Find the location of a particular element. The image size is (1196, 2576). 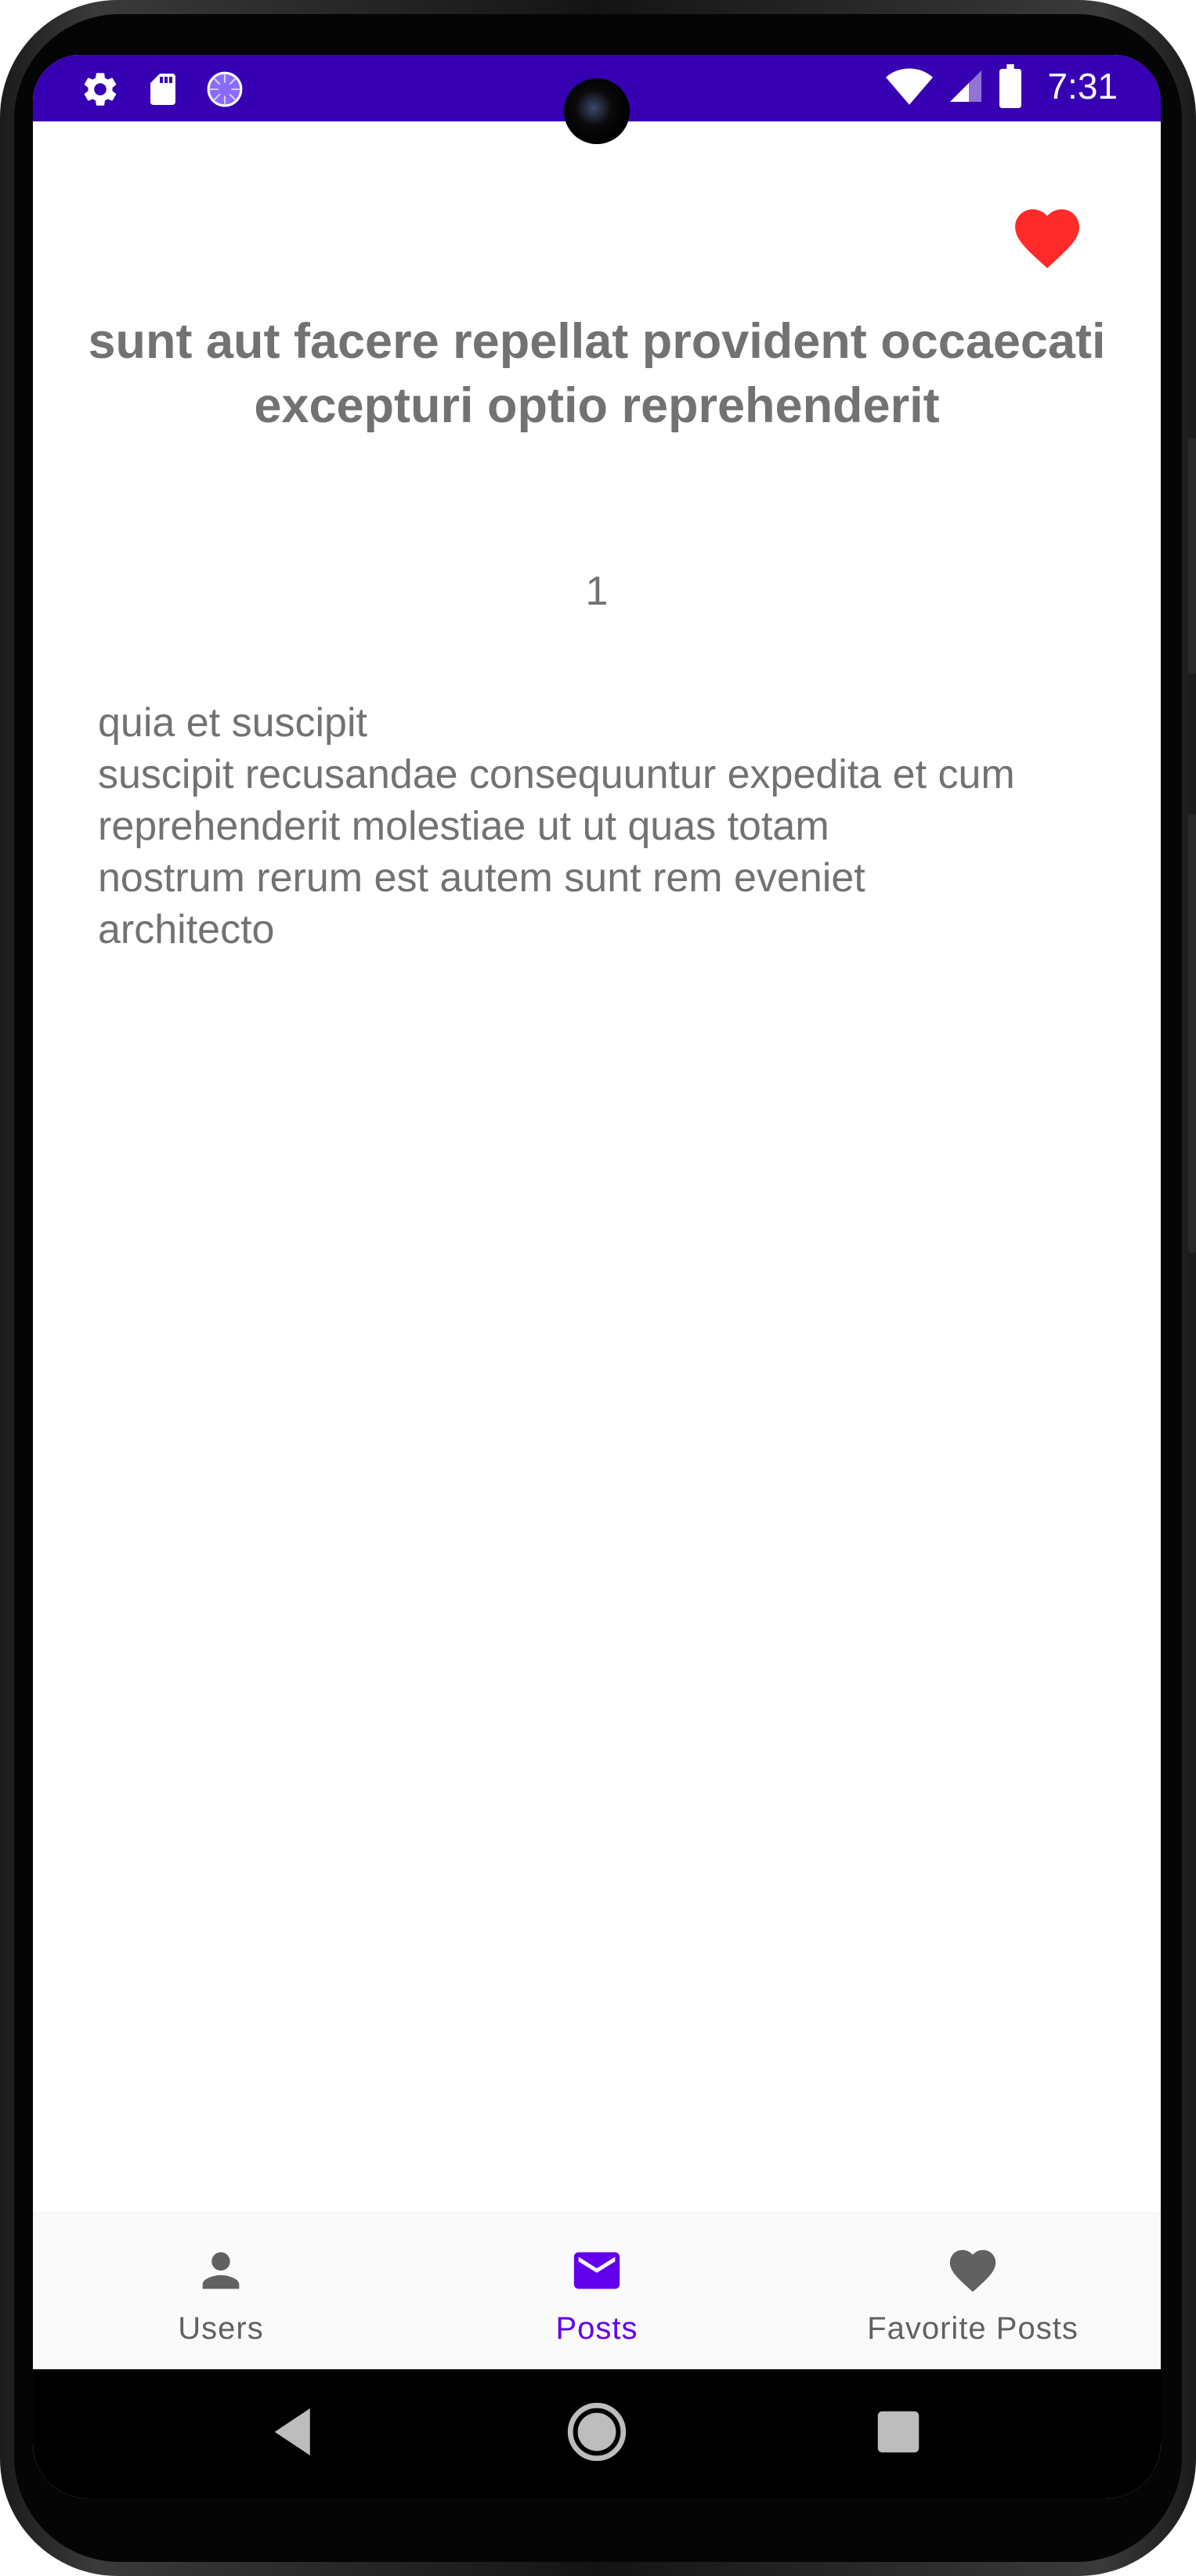

system-navigation-bar is located at coordinates (597, 2433).